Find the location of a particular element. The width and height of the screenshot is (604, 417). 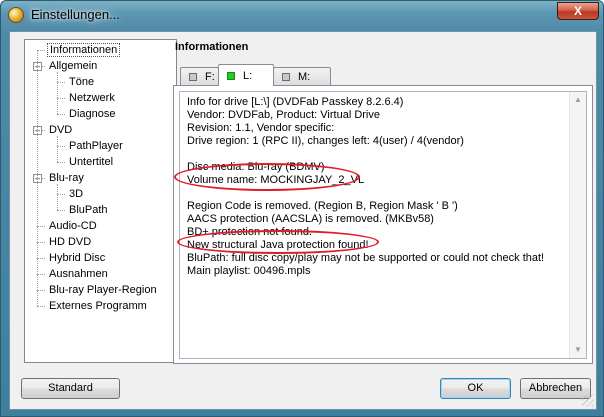

tree-item: Allgemein is located at coordinates (73, 66).